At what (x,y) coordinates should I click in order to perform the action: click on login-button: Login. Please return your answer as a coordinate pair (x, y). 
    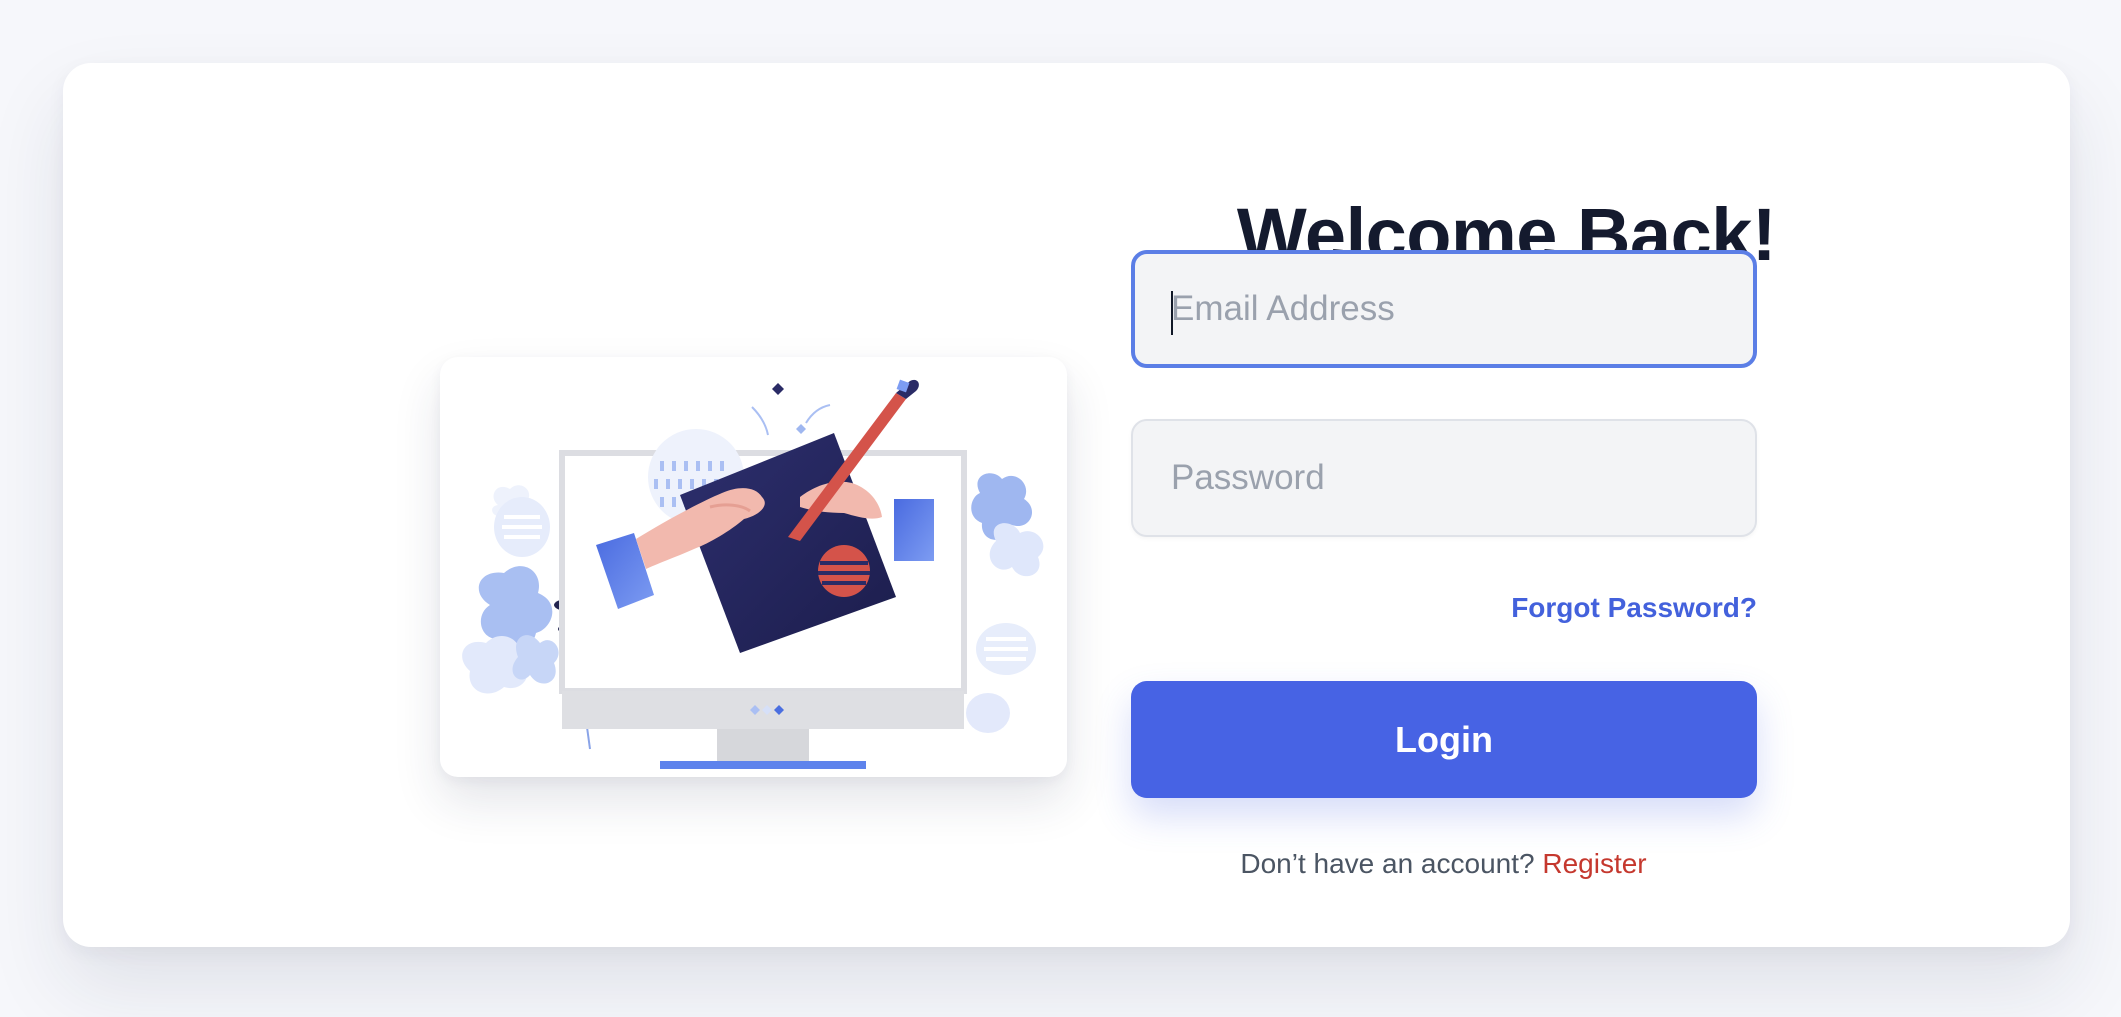
    Looking at the image, I should click on (1444, 739).